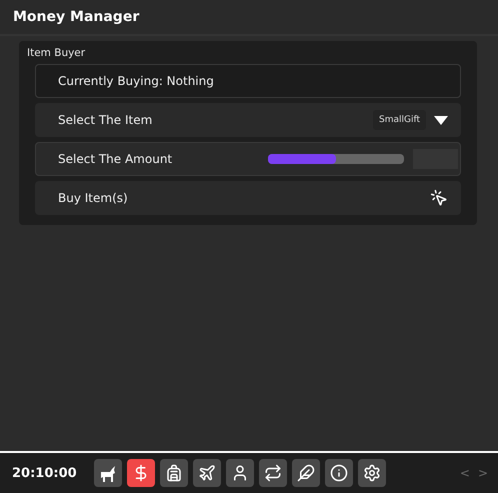  I want to click on plane-button, so click(206, 473).